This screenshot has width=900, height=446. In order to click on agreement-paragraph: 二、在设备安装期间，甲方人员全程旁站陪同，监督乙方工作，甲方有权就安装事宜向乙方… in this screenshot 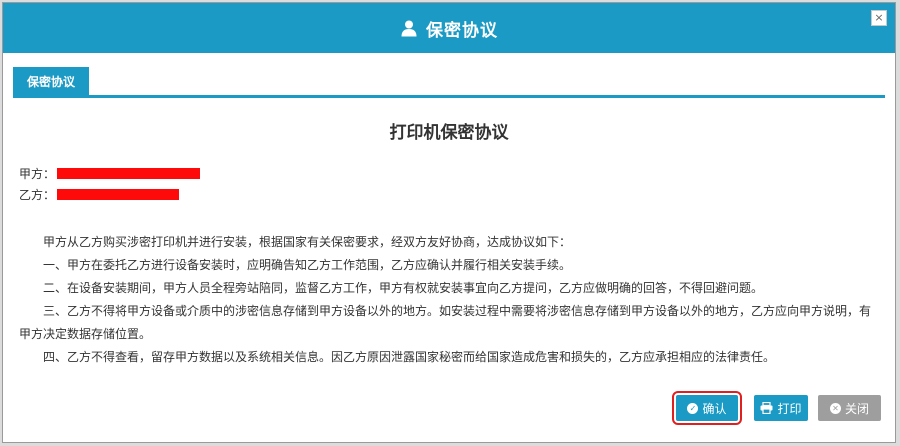, I will do `click(403, 288)`.